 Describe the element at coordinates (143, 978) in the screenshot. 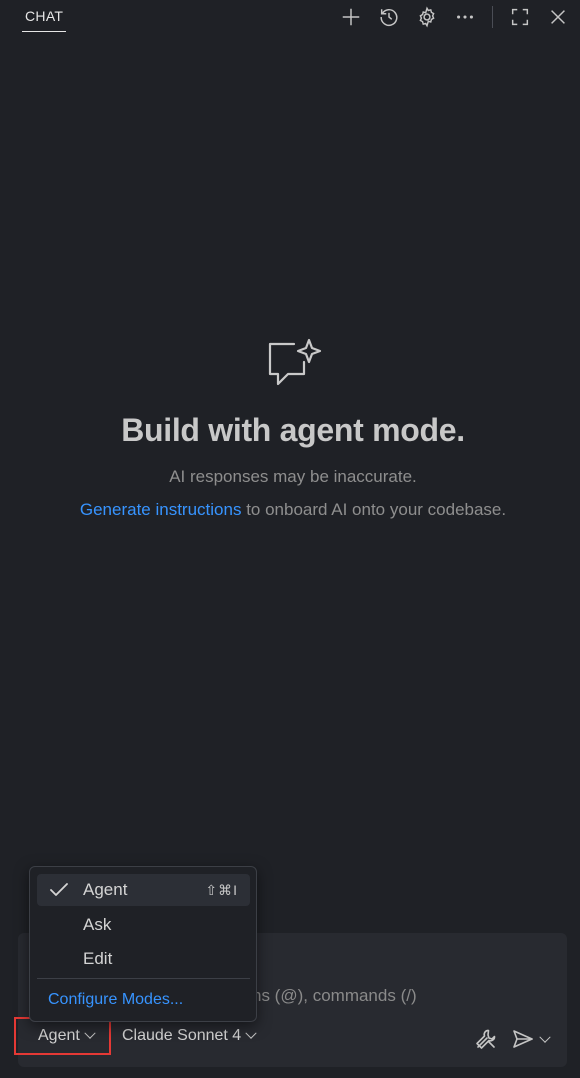

I see `menu-separator` at that location.